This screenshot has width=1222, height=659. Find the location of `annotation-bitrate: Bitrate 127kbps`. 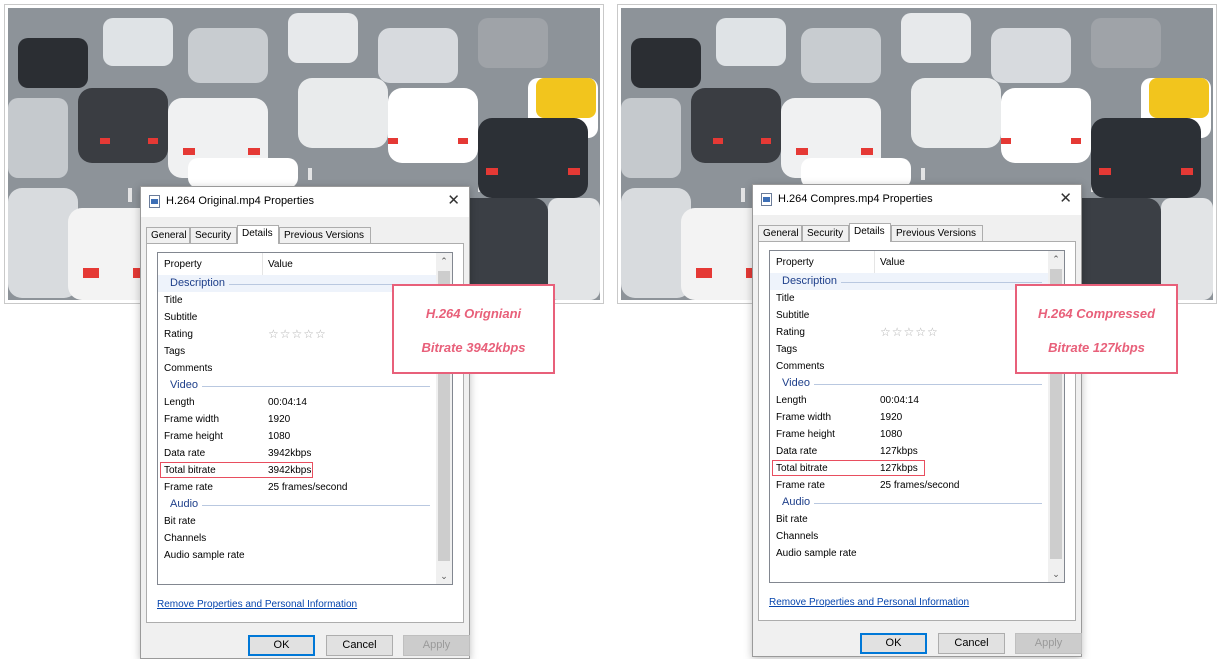

annotation-bitrate: Bitrate 127kbps is located at coordinates (1096, 347).